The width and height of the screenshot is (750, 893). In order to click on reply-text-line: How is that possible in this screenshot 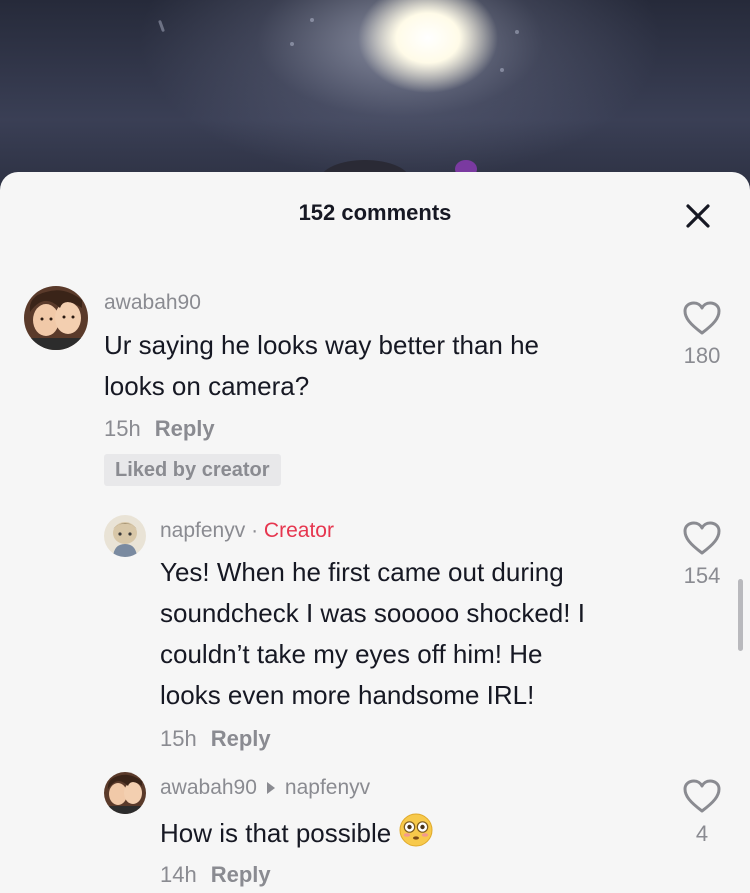, I will do `click(276, 833)`.